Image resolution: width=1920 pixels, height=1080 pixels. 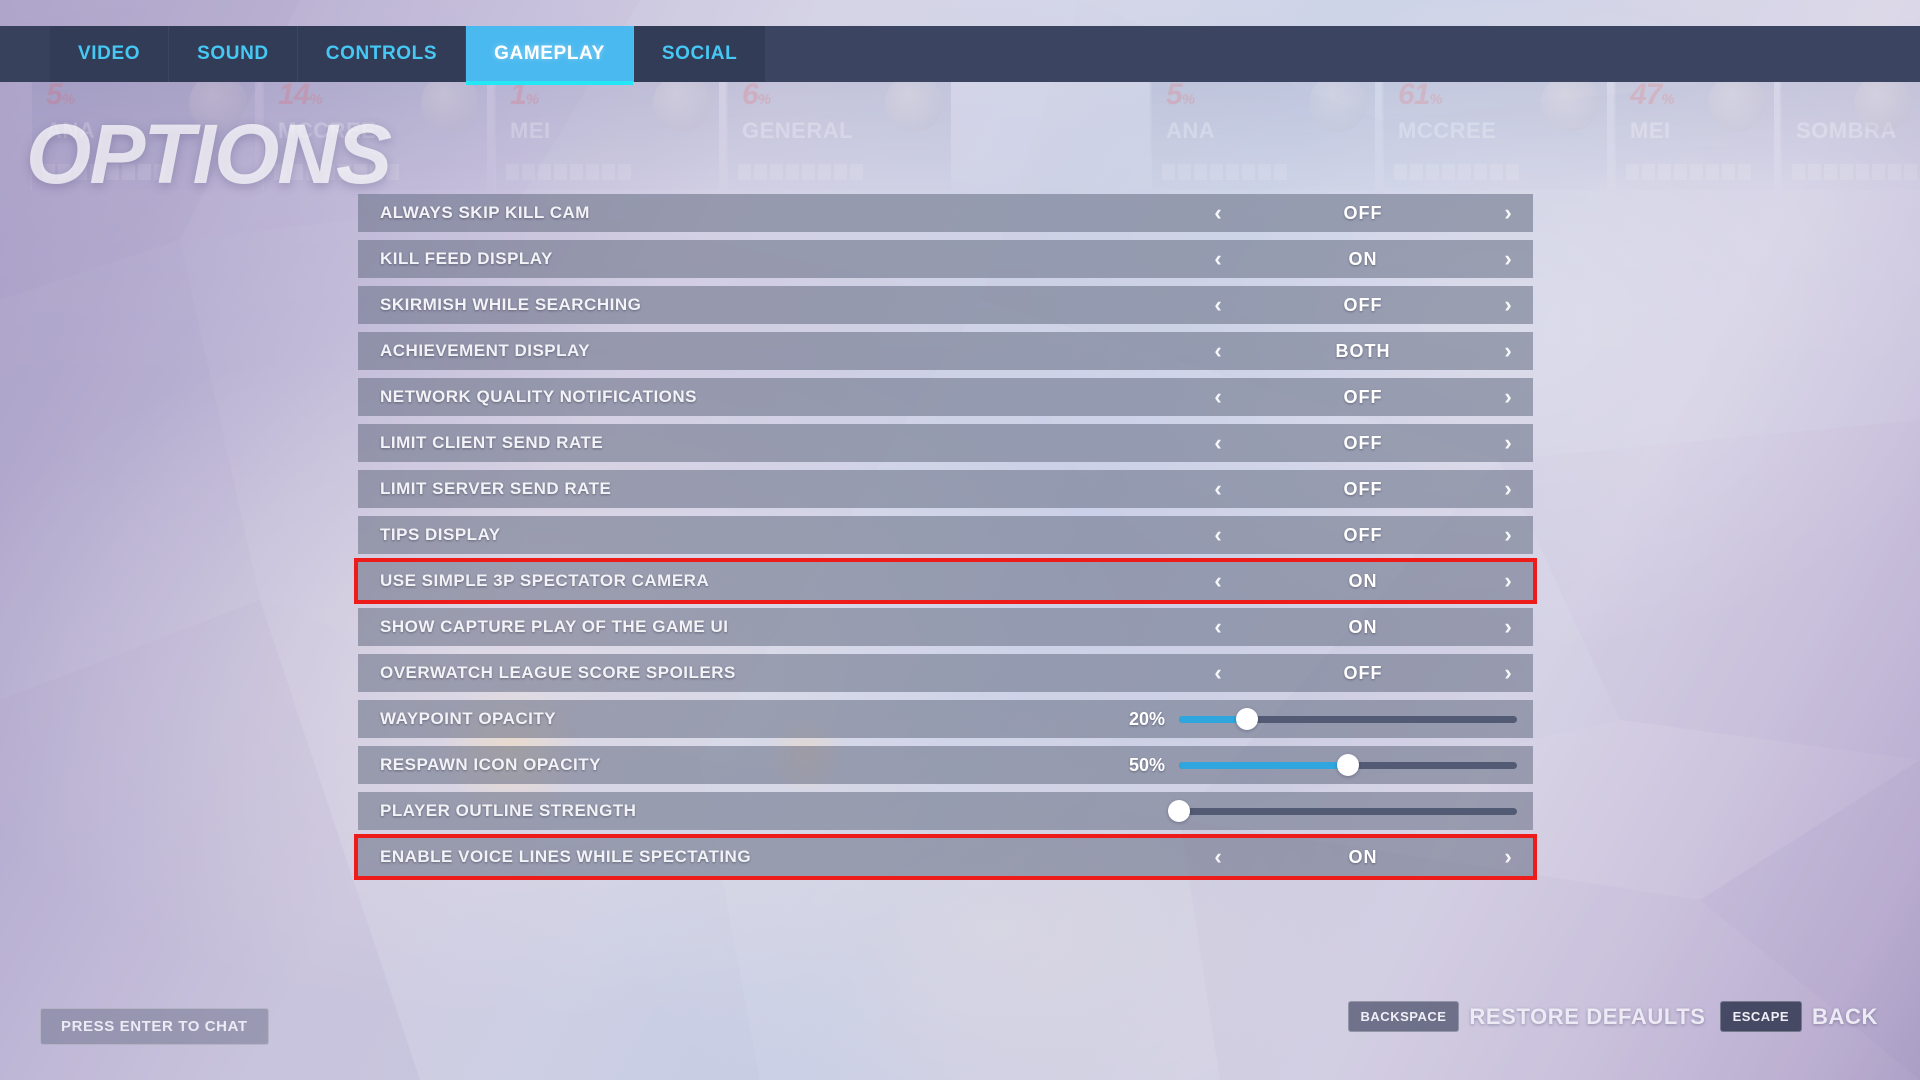 I want to click on tab-controls: CONTROLS, so click(x=382, y=54).